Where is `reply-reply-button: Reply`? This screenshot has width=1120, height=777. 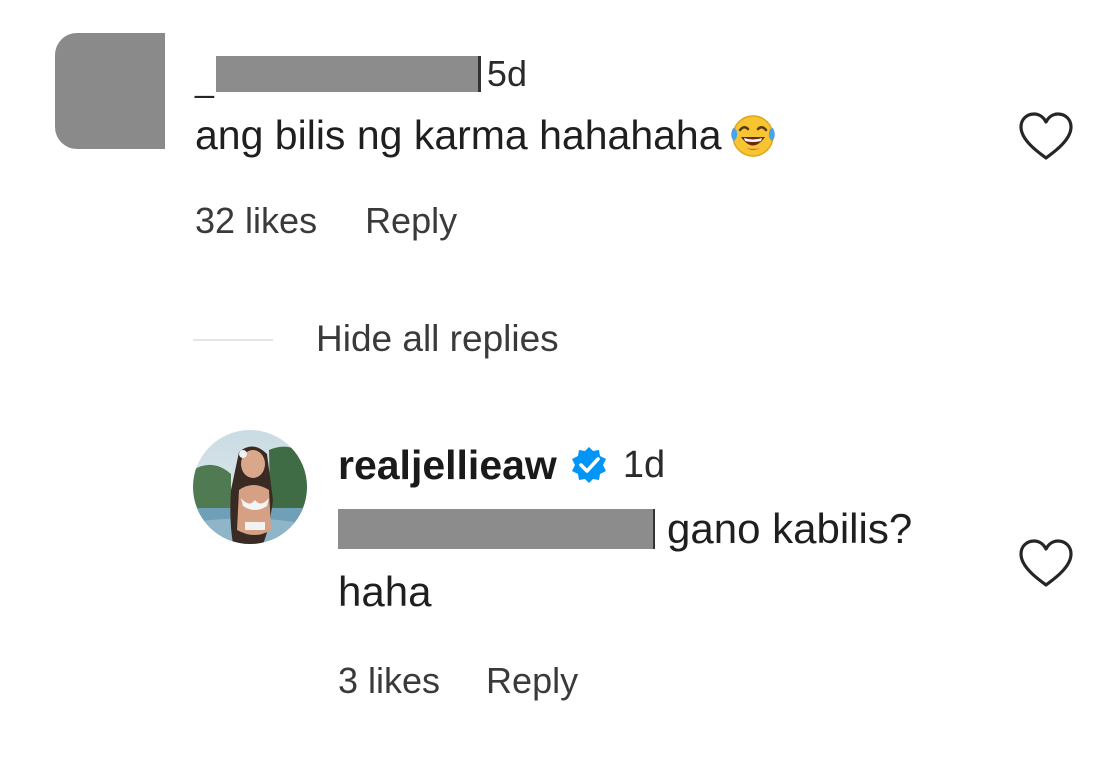
reply-reply-button: Reply is located at coordinates (532, 681).